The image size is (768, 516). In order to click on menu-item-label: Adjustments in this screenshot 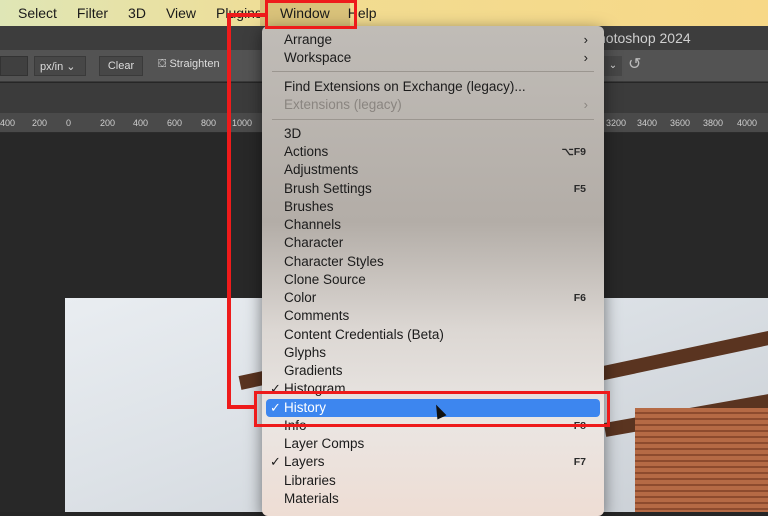, I will do `click(321, 169)`.